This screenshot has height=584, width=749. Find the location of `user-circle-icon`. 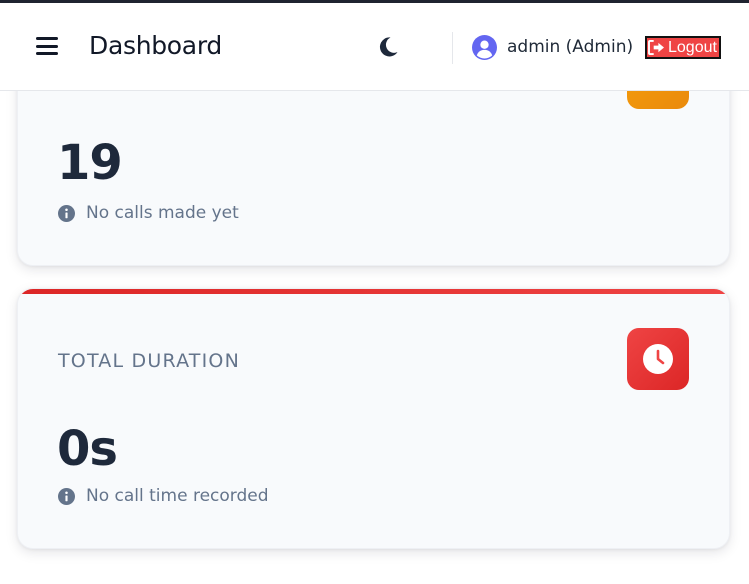

user-circle-icon is located at coordinates (484, 47).